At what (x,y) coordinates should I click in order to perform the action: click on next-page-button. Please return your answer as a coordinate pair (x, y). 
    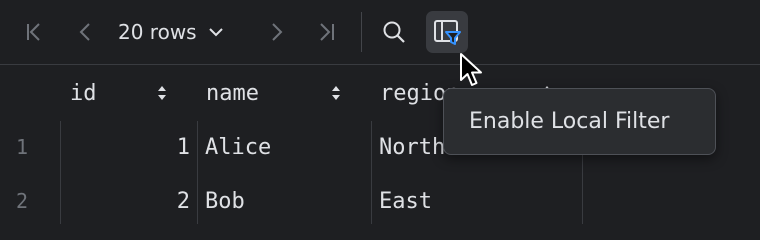
    Looking at the image, I should click on (276, 32).